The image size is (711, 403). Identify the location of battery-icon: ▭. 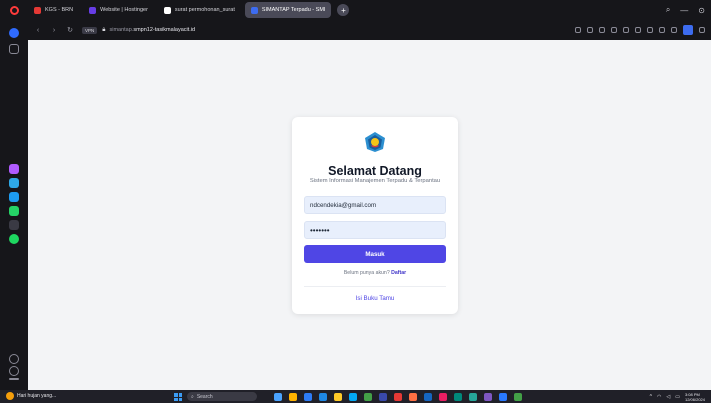
(677, 397).